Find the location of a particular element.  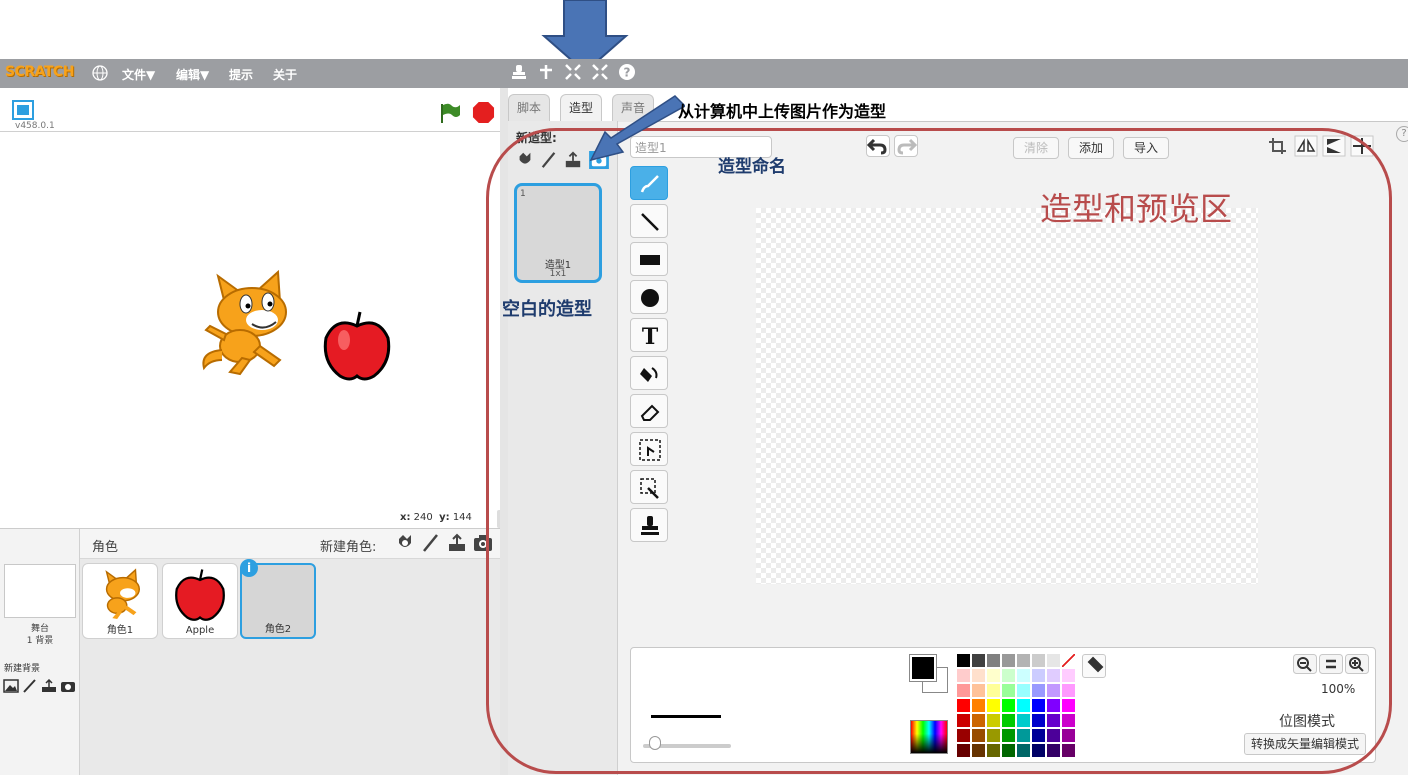

clear-button: 清除 is located at coordinates (1036, 148).